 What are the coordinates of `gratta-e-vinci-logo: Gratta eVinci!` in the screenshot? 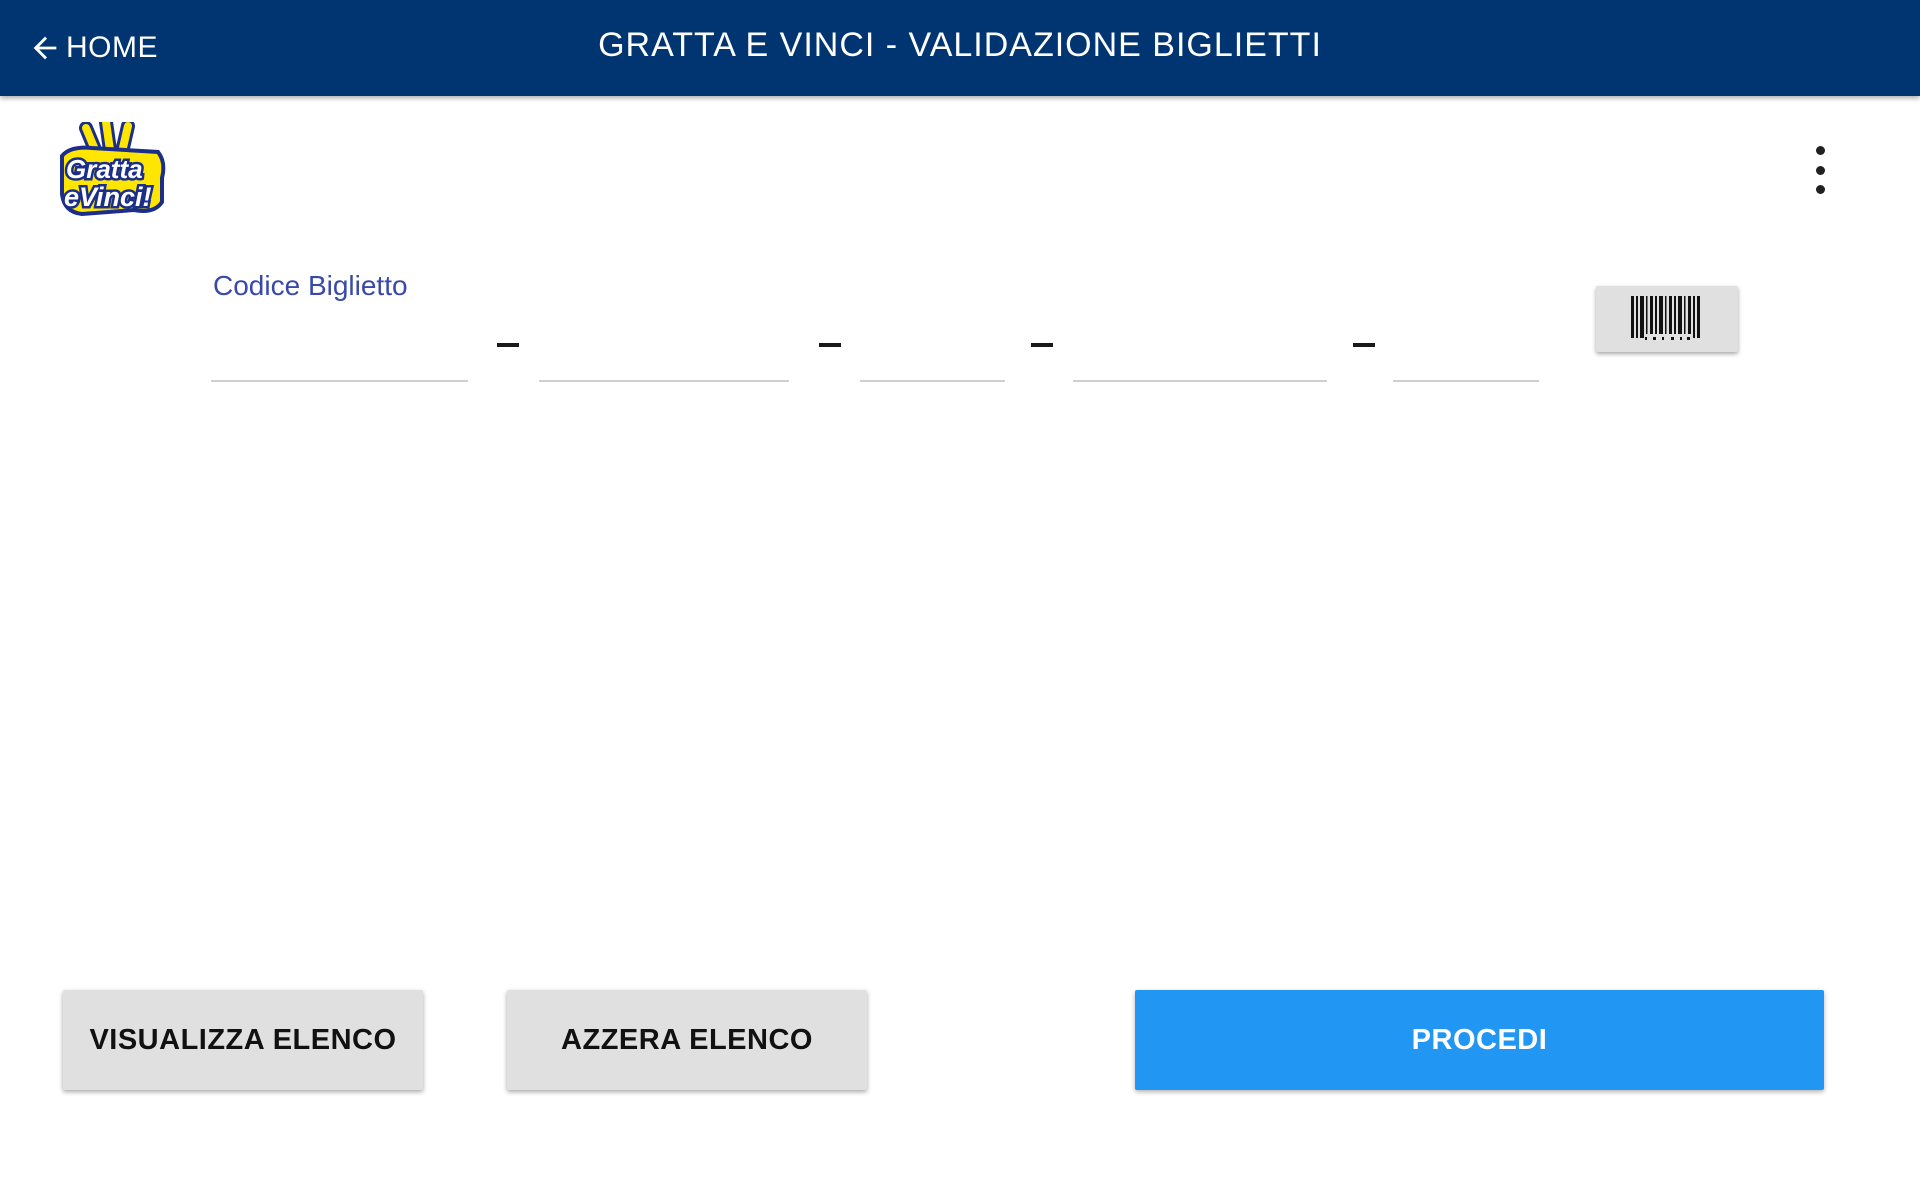 It's located at (113, 166).